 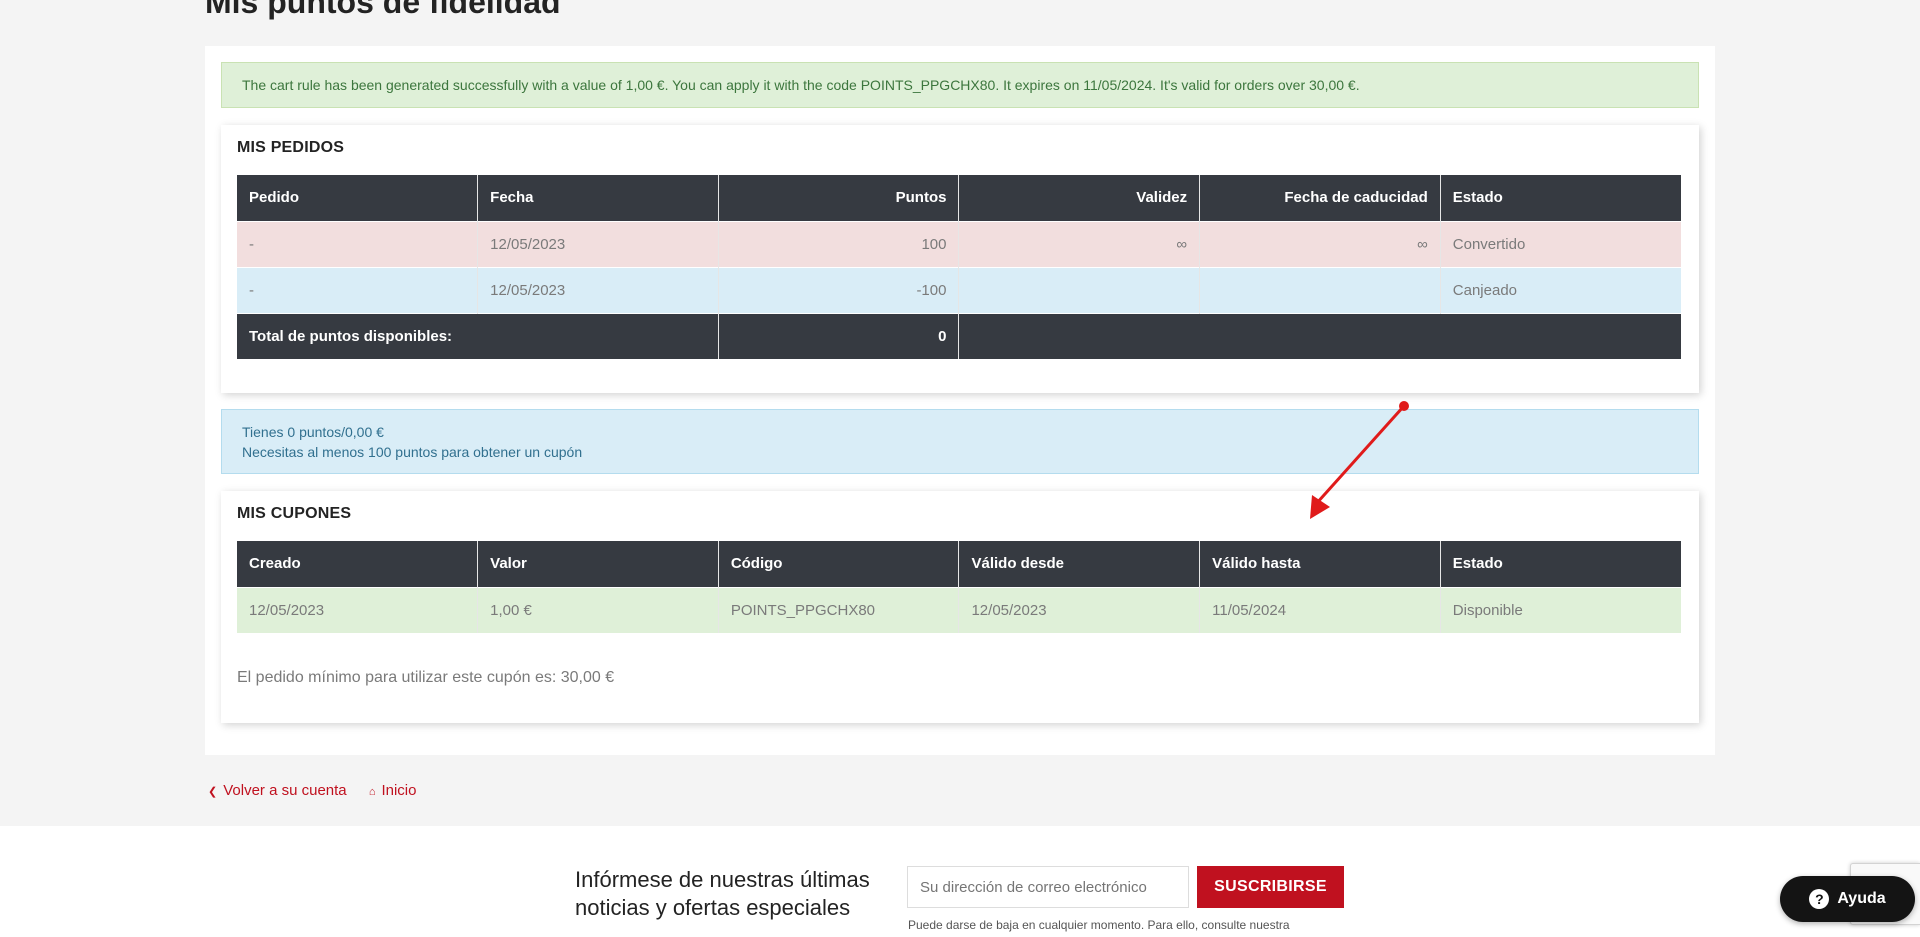 I want to click on cell-valor: 1,00 €, so click(x=598, y=609).